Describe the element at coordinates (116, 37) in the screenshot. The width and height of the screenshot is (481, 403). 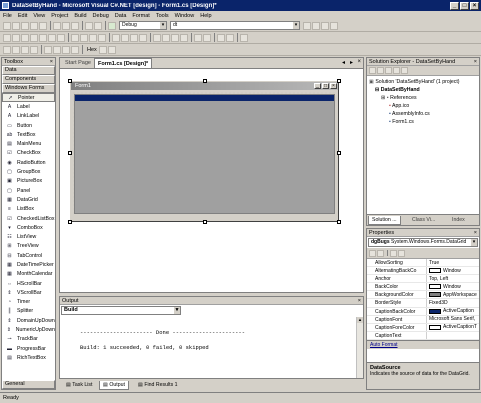
I see `hspace-equal-icon` at that location.